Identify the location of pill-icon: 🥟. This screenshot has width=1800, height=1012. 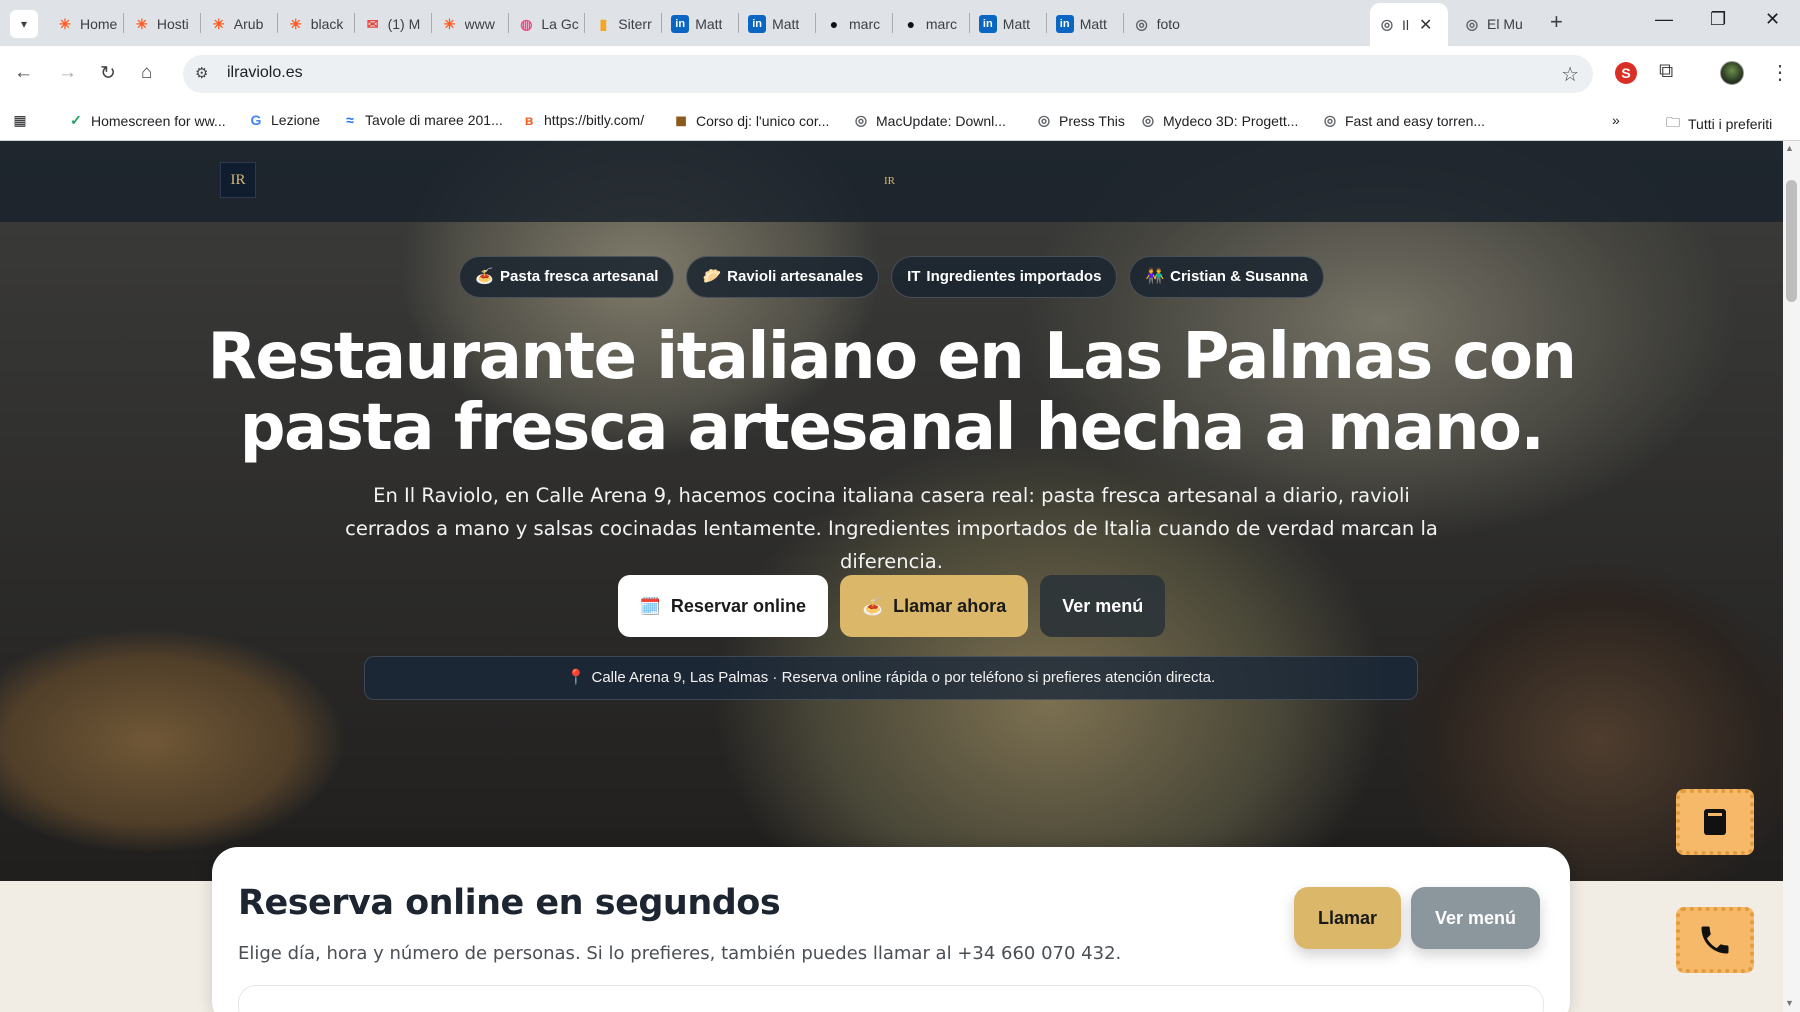
(712, 276).